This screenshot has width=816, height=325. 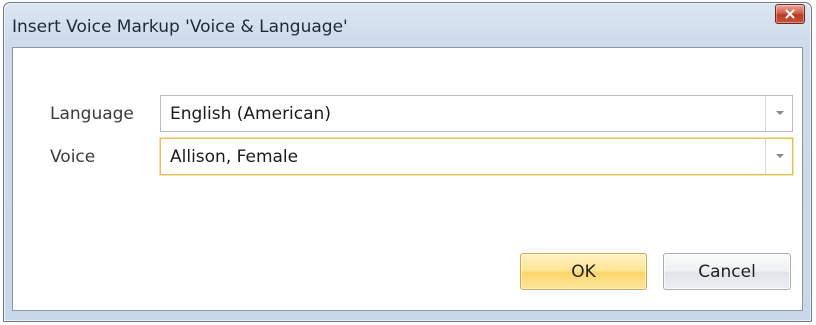 I want to click on voice-row: Voice Allison, Female, so click(x=407, y=158).